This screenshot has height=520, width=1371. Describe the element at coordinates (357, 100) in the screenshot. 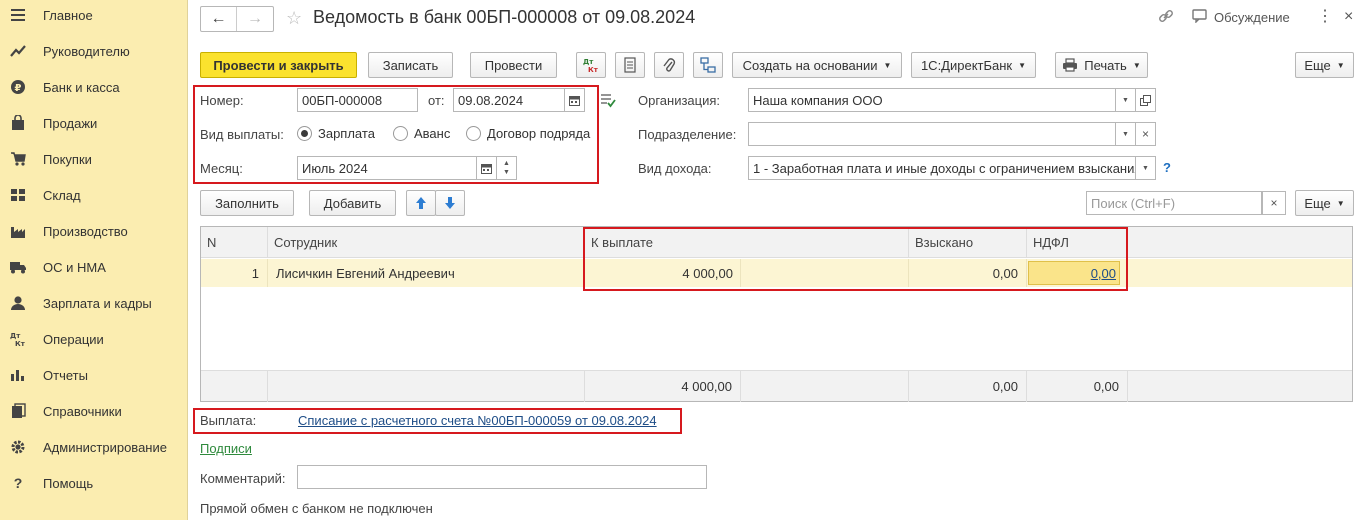

I see `number-field: 00БП-000008` at that location.